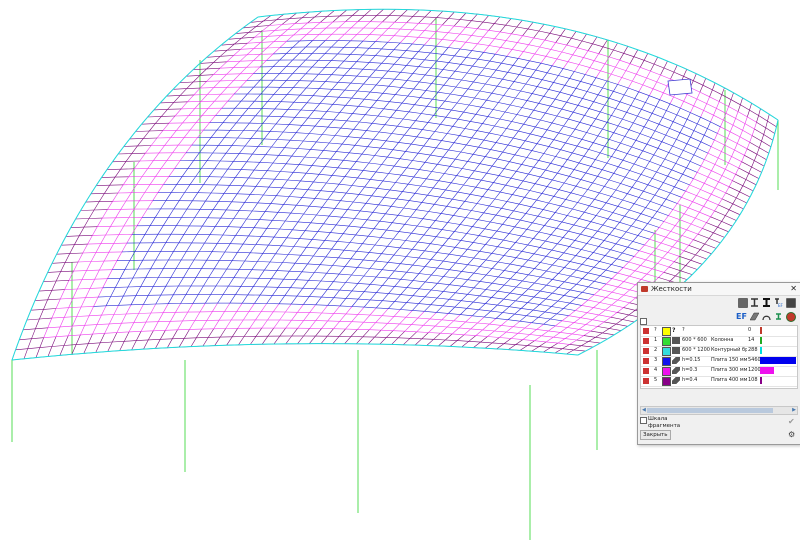 This screenshot has height=543, width=800. Describe the element at coordinates (791, 303) in the screenshot. I see `rail-section-icon` at that location.